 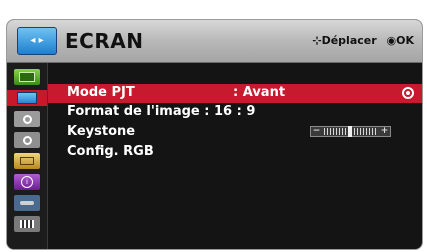 I want to click on sidebar-item-info: i, so click(x=27, y=182).